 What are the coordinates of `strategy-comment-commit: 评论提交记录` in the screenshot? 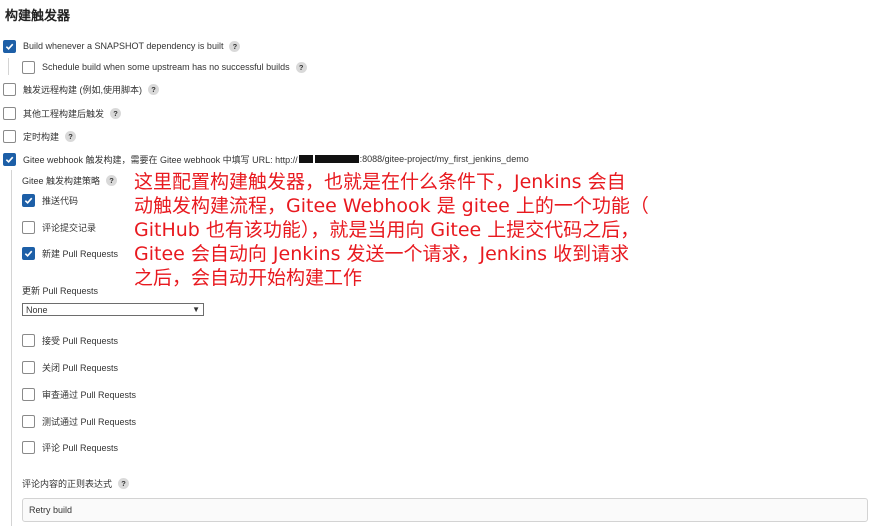 It's located at (59, 227).